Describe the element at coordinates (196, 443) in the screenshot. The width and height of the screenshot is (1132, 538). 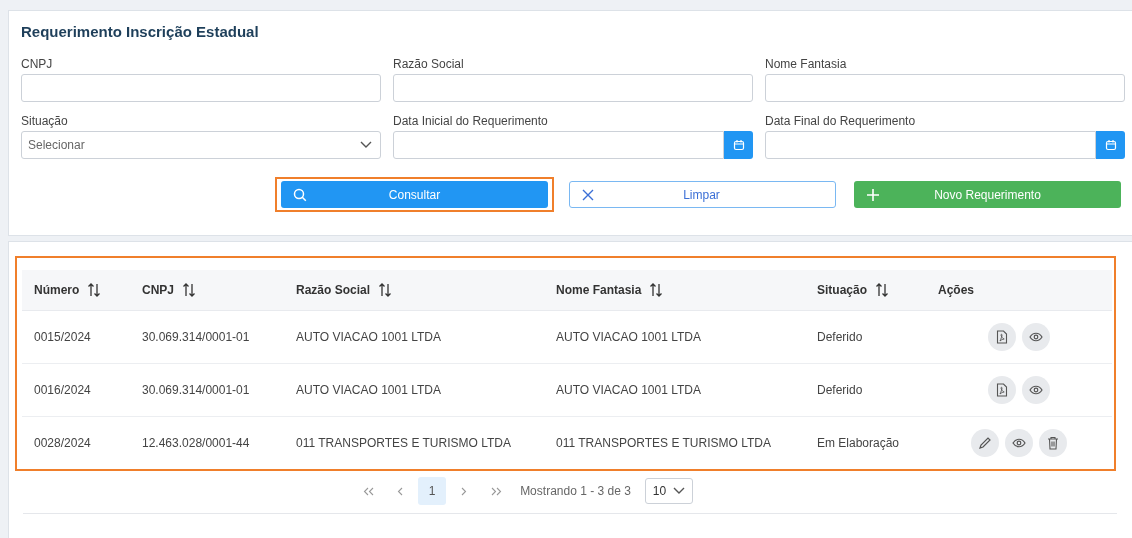
I see `table-cell: 12.463.028/0001-44` at that location.